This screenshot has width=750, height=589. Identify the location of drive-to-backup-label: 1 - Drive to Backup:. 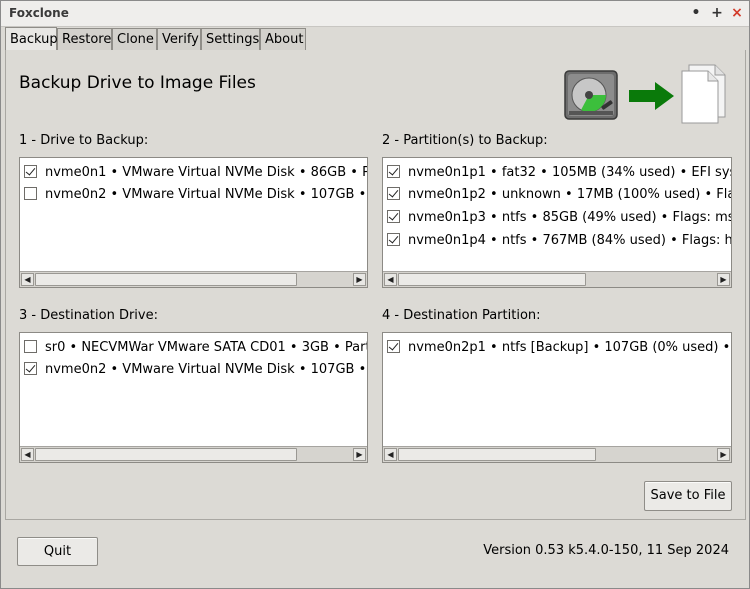
(84, 140).